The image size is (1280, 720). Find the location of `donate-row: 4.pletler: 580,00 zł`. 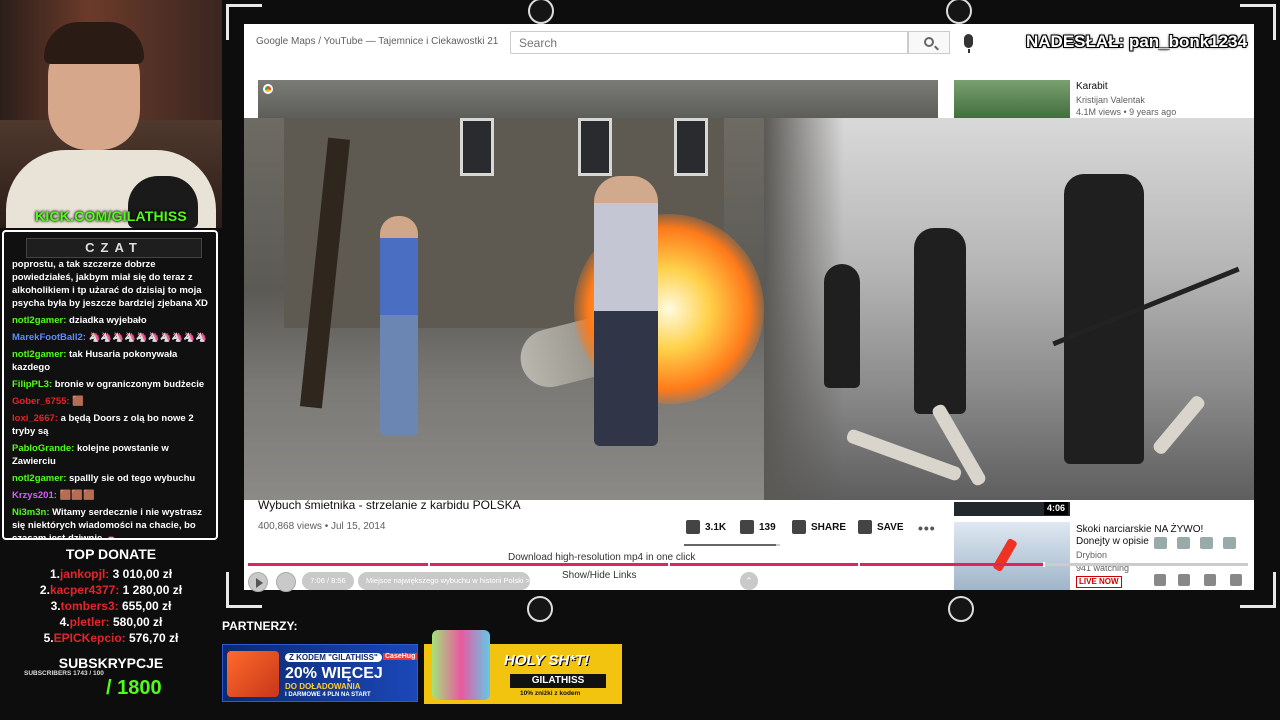

donate-row: 4.pletler: 580,00 zł is located at coordinates (111, 622).